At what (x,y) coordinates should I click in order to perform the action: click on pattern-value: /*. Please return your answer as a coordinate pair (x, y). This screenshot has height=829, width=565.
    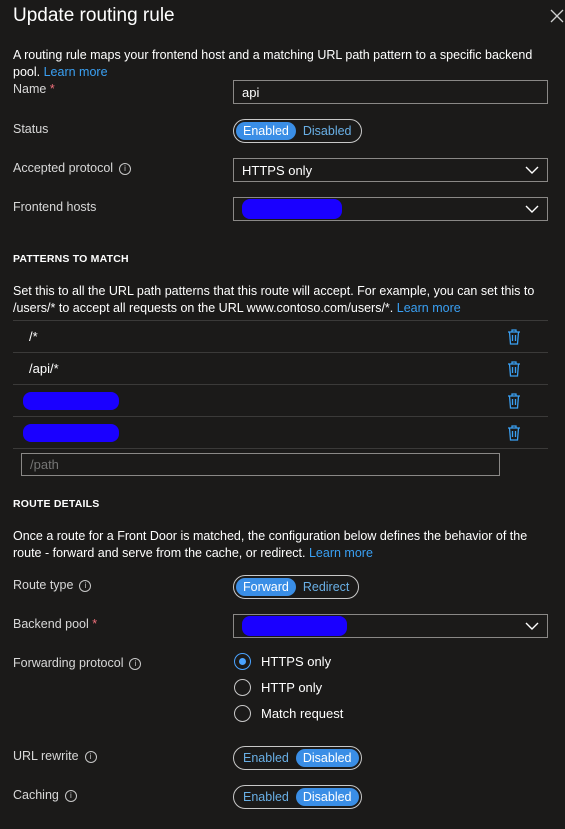
    Looking at the image, I should click on (33, 336).